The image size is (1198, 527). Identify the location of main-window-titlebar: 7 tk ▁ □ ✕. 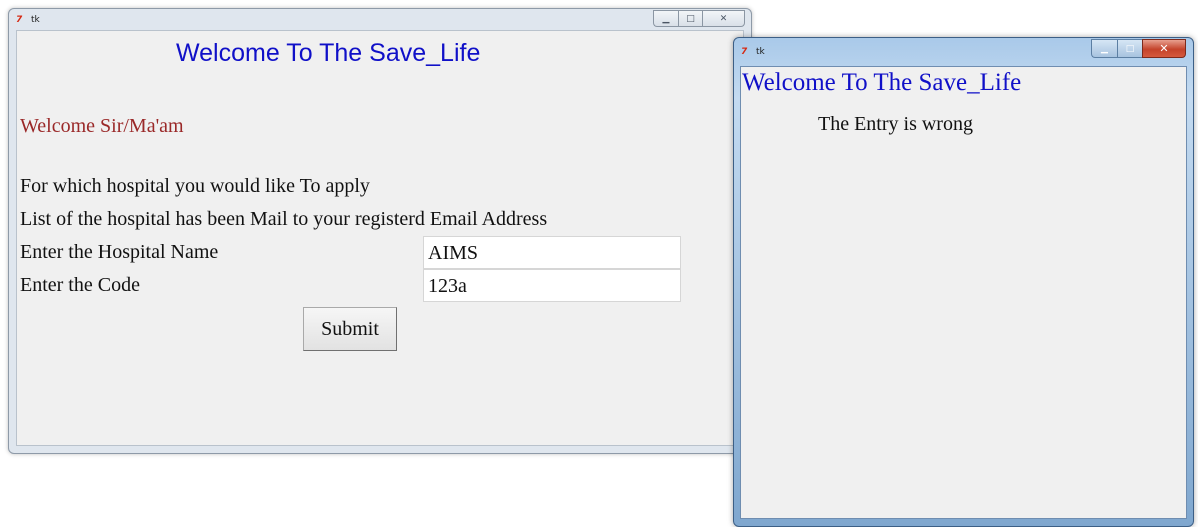
(380, 19).